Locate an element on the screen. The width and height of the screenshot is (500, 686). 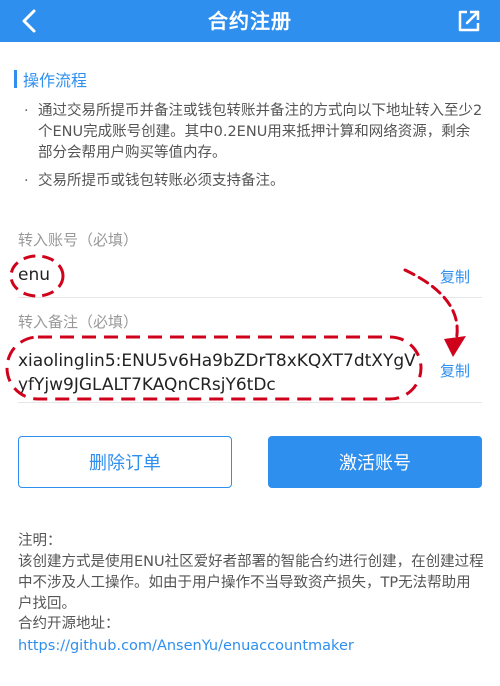
section-heading: 操作流程 is located at coordinates (50, 79).